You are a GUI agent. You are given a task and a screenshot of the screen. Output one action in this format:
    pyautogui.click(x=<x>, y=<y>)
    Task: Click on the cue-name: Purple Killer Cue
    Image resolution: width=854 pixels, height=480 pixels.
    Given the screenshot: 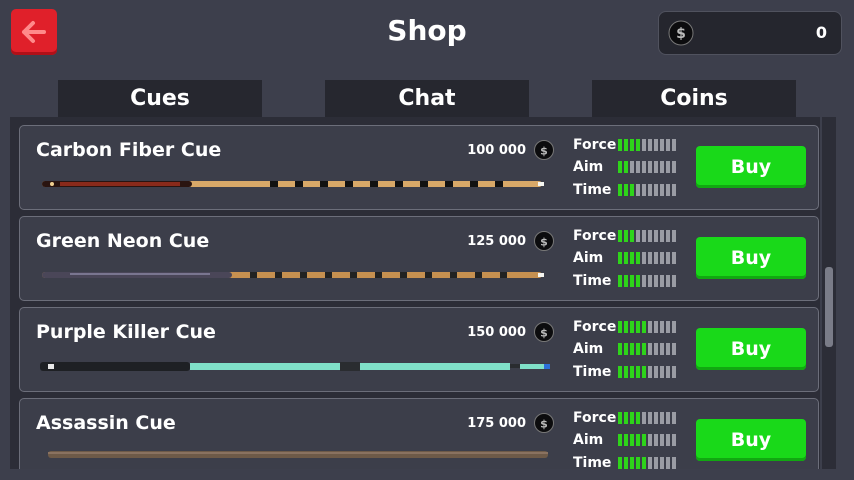 What is the action you would take?
    pyautogui.click(x=126, y=332)
    